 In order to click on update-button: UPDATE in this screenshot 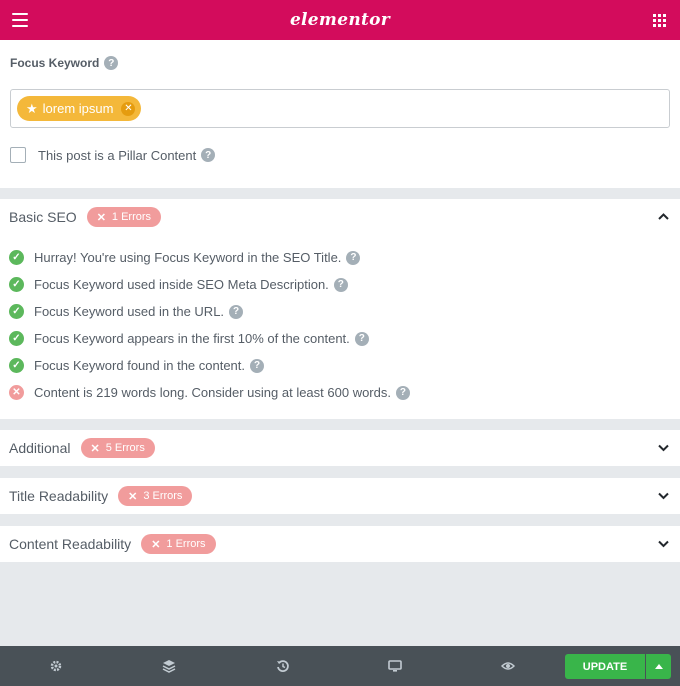, I will do `click(605, 666)`.